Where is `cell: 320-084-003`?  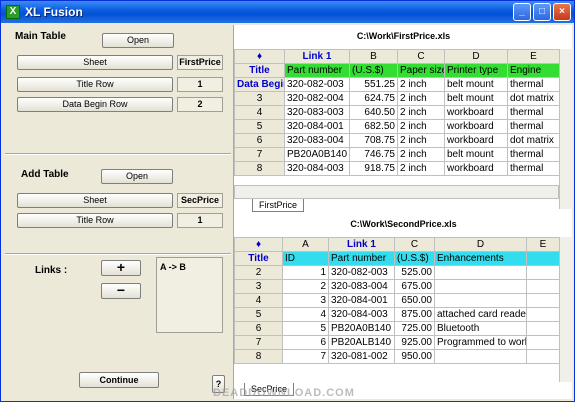 cell: 320-084-003 is located at coordinates (361, 314).